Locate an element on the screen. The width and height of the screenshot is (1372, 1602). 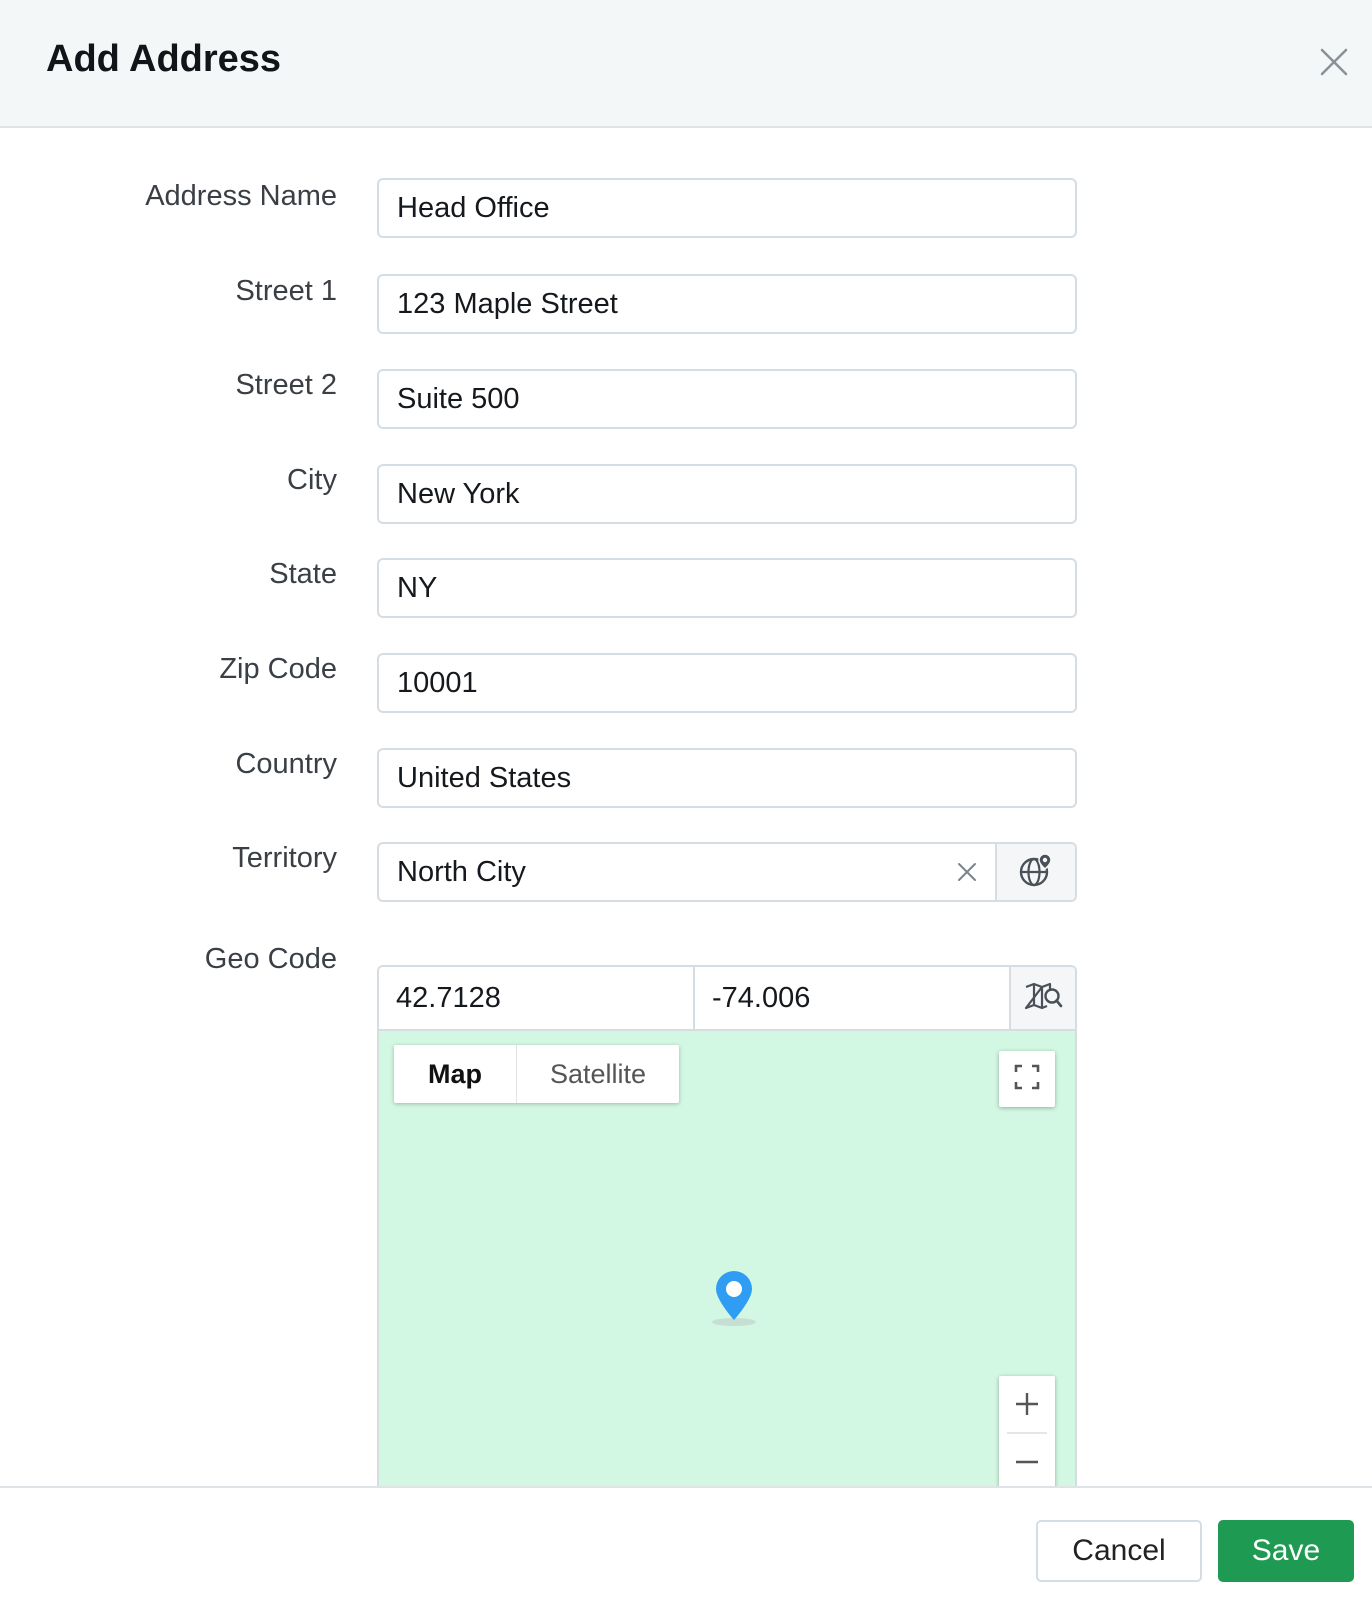
zoom-out-button is located at coordinates (1027, 1460).